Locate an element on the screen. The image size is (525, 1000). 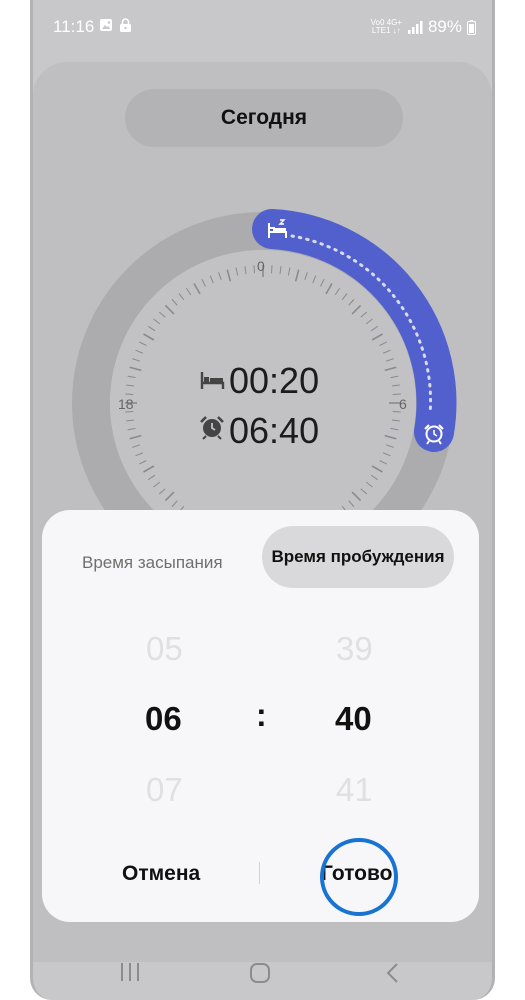
tab-bedtime: Время засыпания is located at coordinates (152, 563).